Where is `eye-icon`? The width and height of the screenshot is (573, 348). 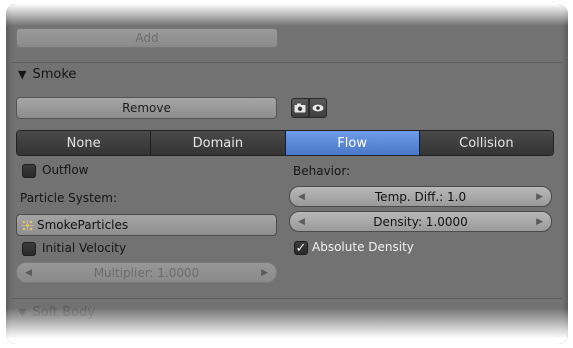
eye-icon is located at coordinates (318, 108).